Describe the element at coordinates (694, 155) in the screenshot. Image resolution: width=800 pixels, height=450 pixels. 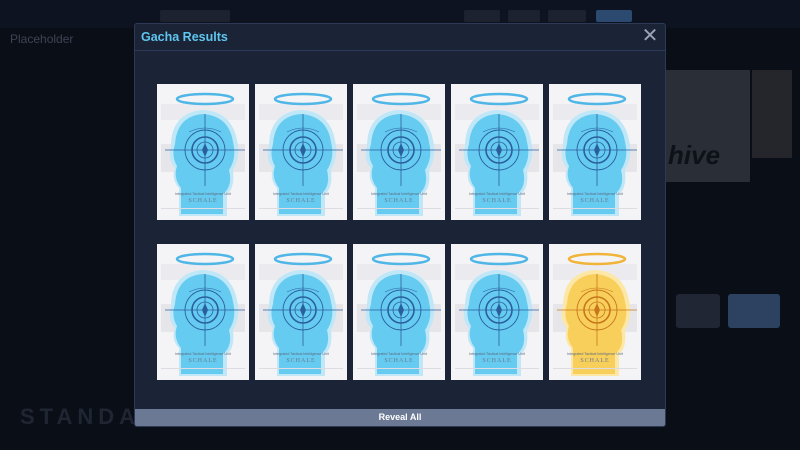
I see `background-banner-text: hive` at that location.